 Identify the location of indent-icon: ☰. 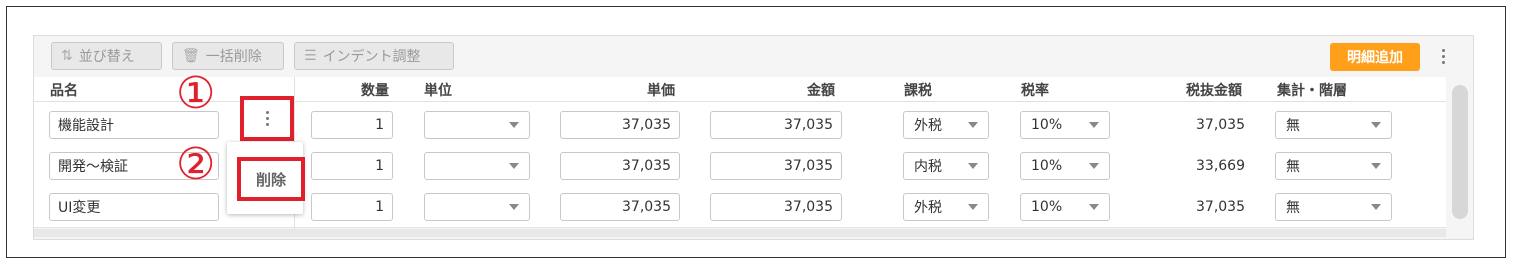
(310, 56).